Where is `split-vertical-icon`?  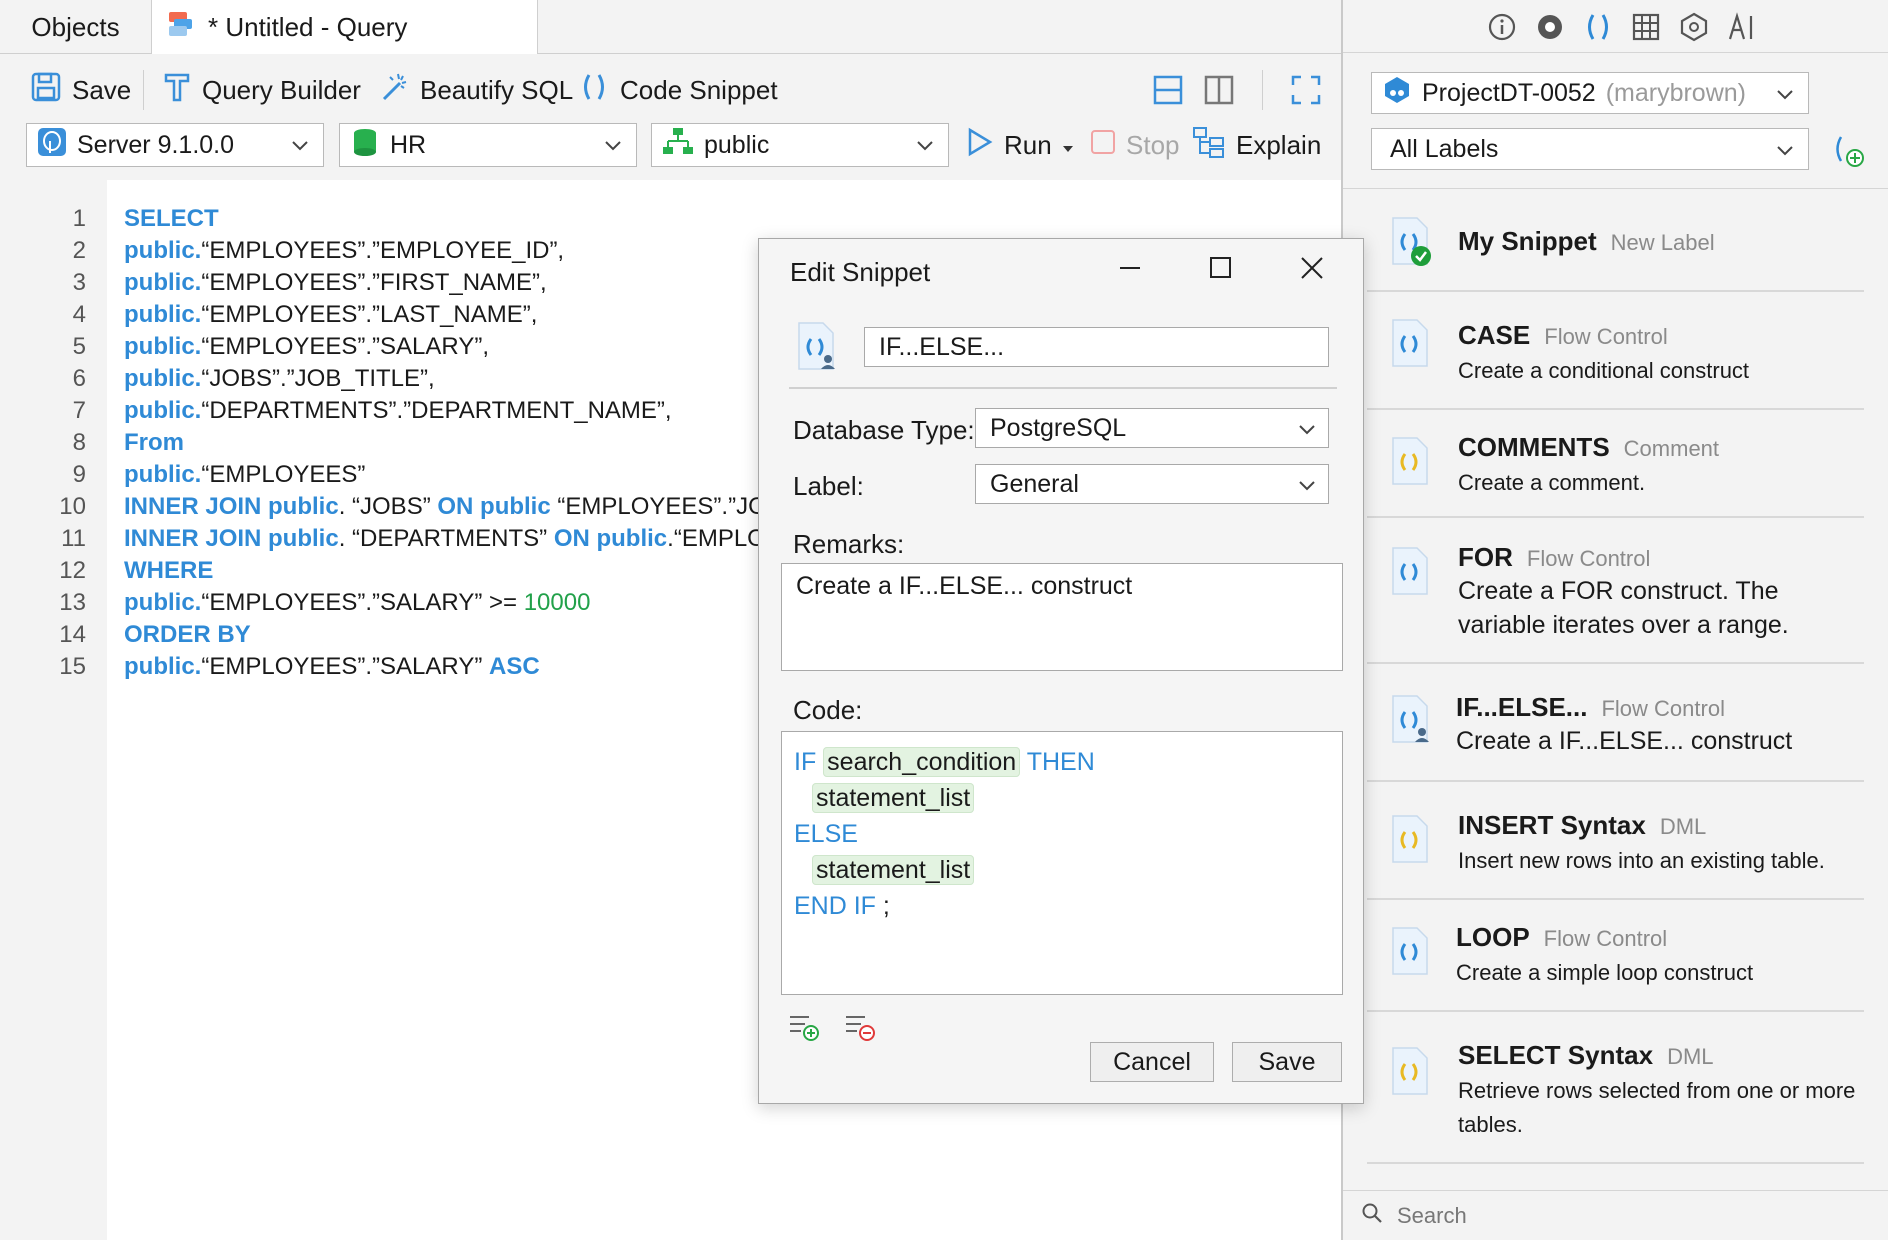 split-vertical-icon is located at coordinates (1219, 93).